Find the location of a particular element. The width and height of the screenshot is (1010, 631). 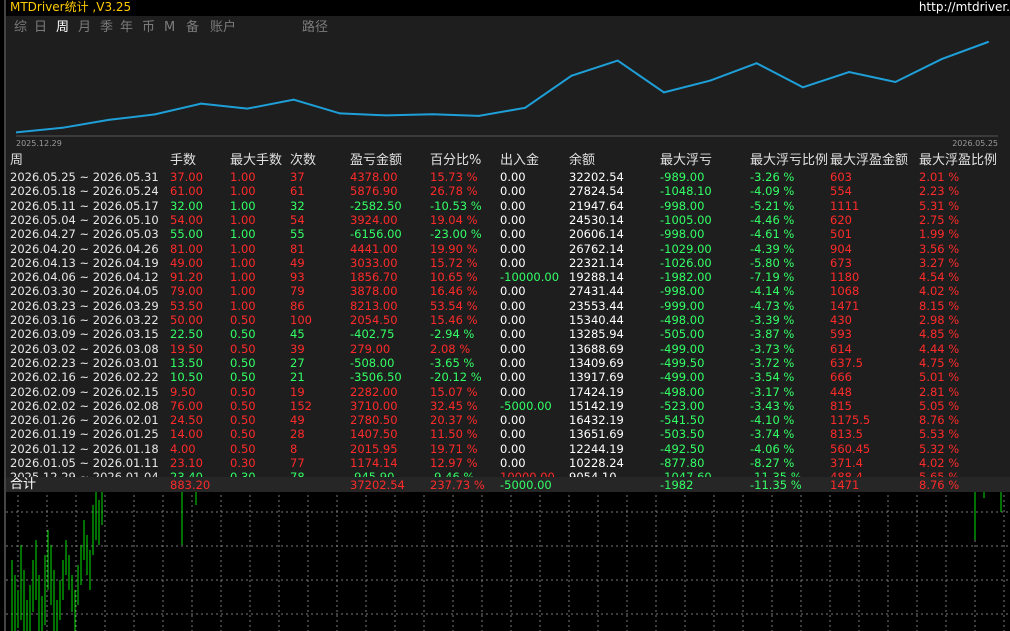

cell-mfp: 430 is located at coordinates (841, 320).